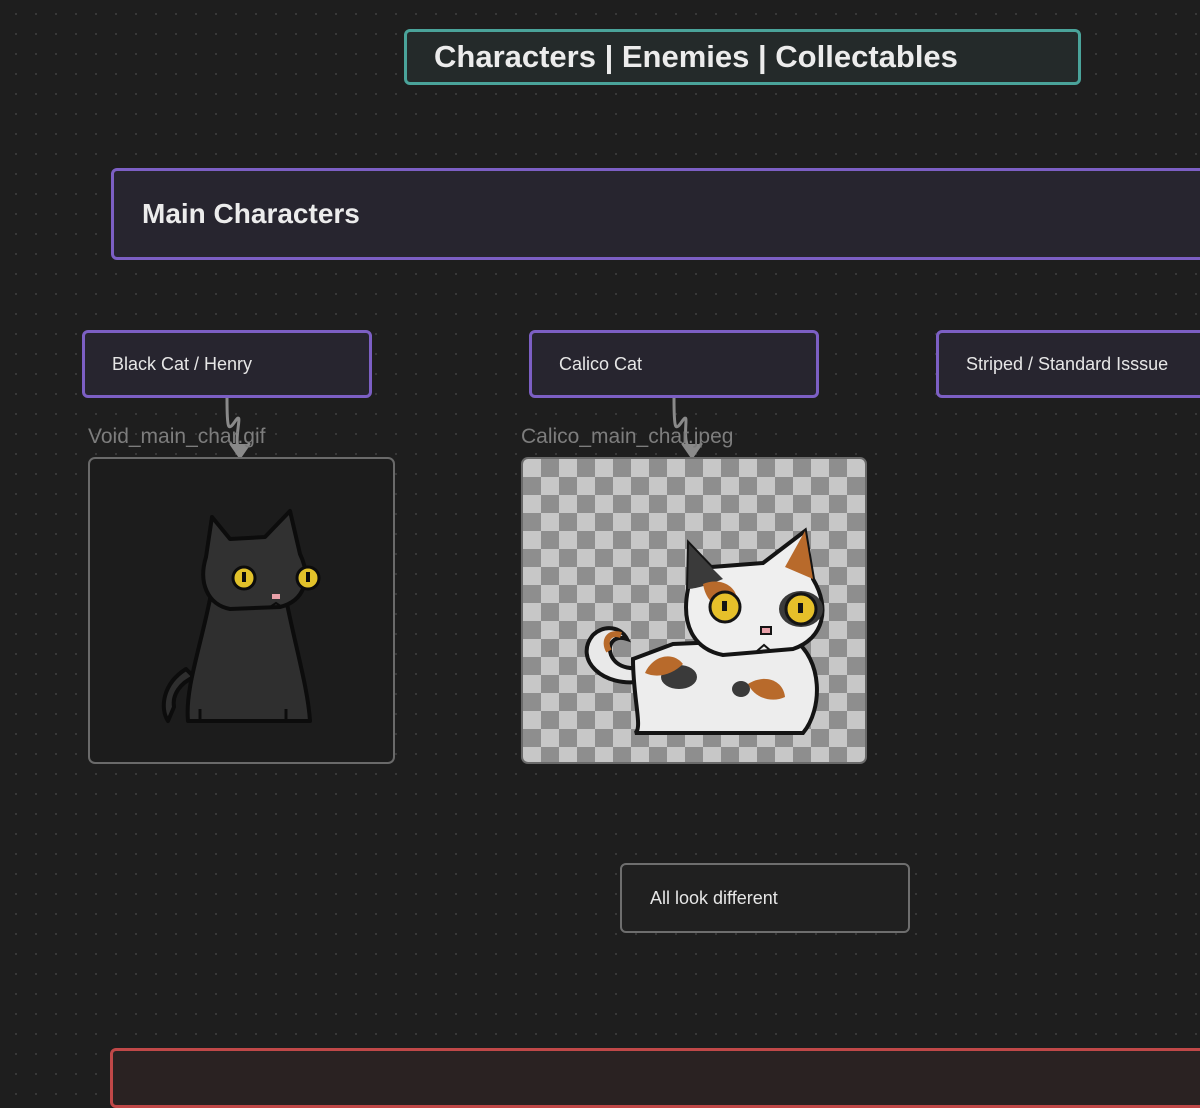 This screenshot has height=1108, width=1200. What do you see at coordinates (251, 213) in the screenshot?
I see `section-title: Main Characters` at bounding box center [251, 213].